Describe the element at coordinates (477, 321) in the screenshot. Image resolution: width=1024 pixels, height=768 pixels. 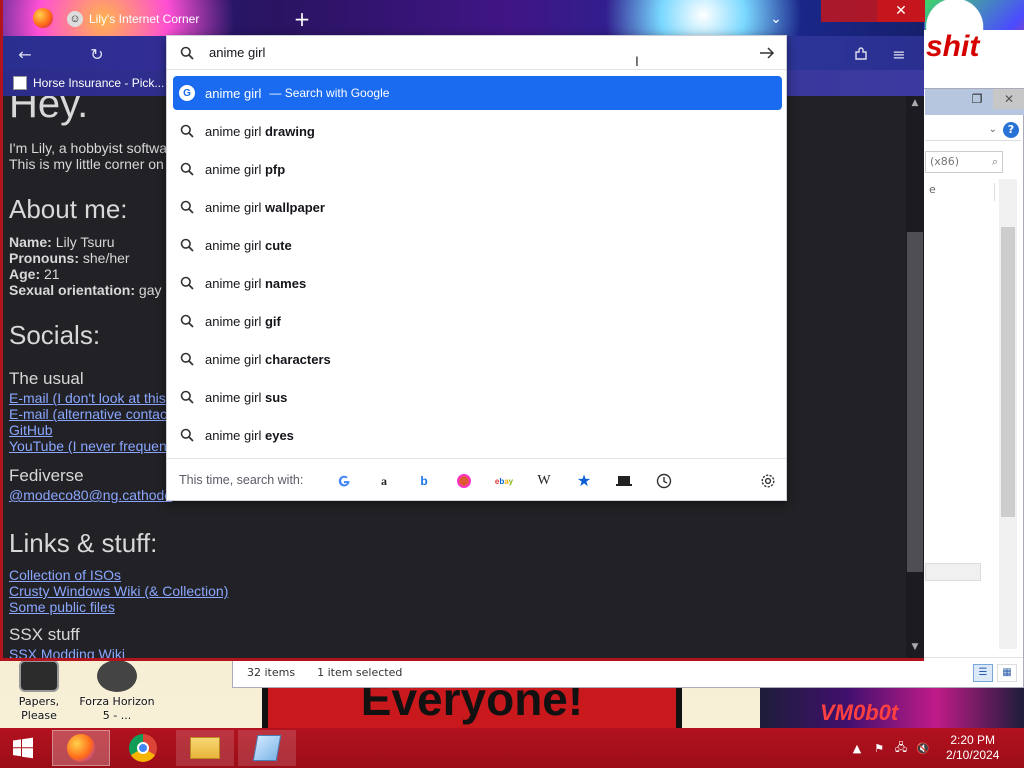
I see `search-suggestion: anime girl gif` at that location.